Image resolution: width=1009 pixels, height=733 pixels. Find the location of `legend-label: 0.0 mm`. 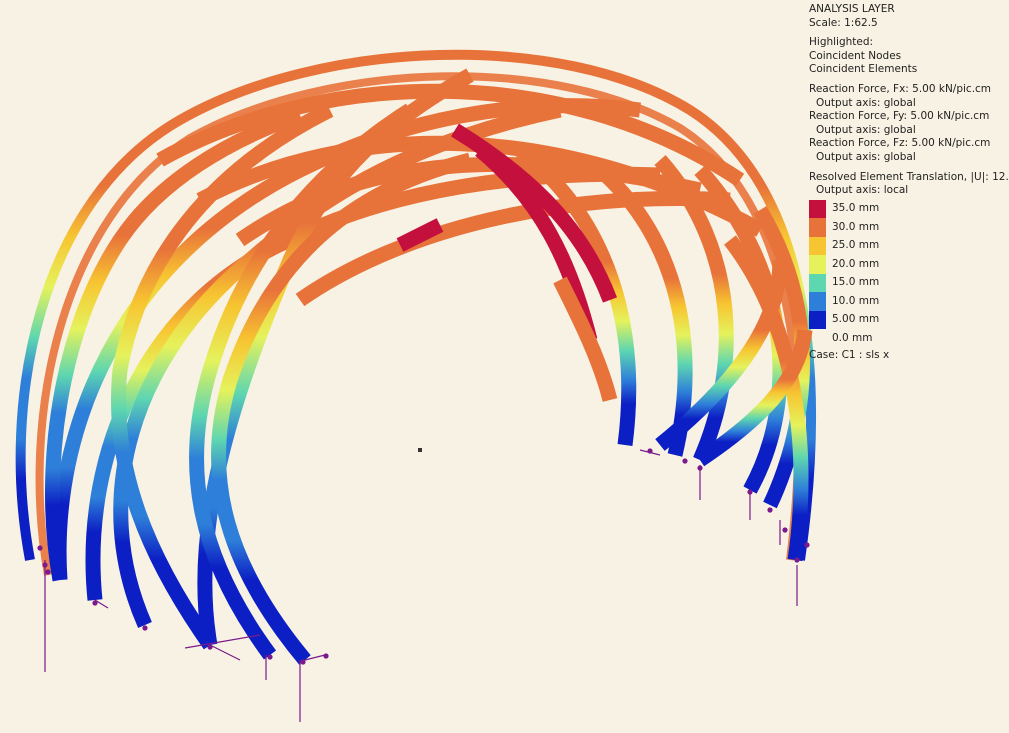

legend-label: 0.0 mm is located at coordinates (852, 337).